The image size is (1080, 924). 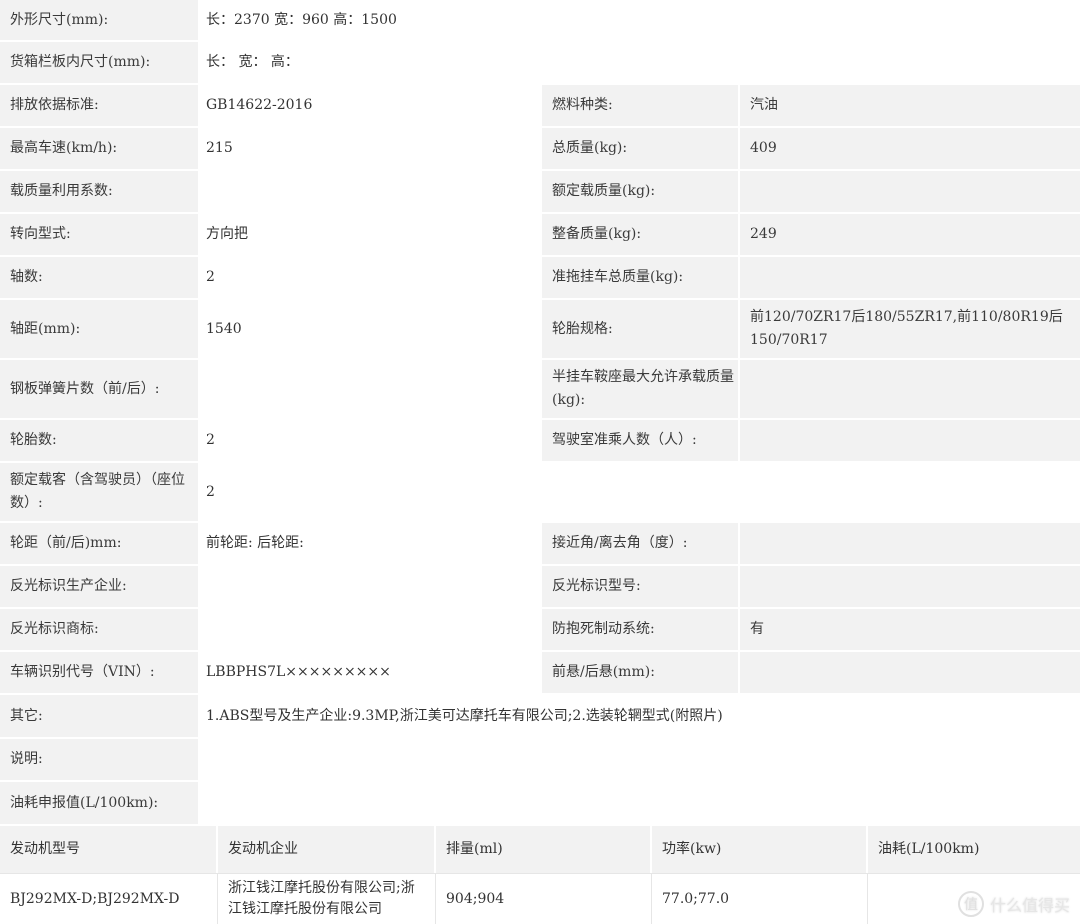 I want to click on spec-row: 车辆识别代号（VIN）: LBBPHS7L××××××××× 前悬/后悬(mm):, so click(x=540, y=673).